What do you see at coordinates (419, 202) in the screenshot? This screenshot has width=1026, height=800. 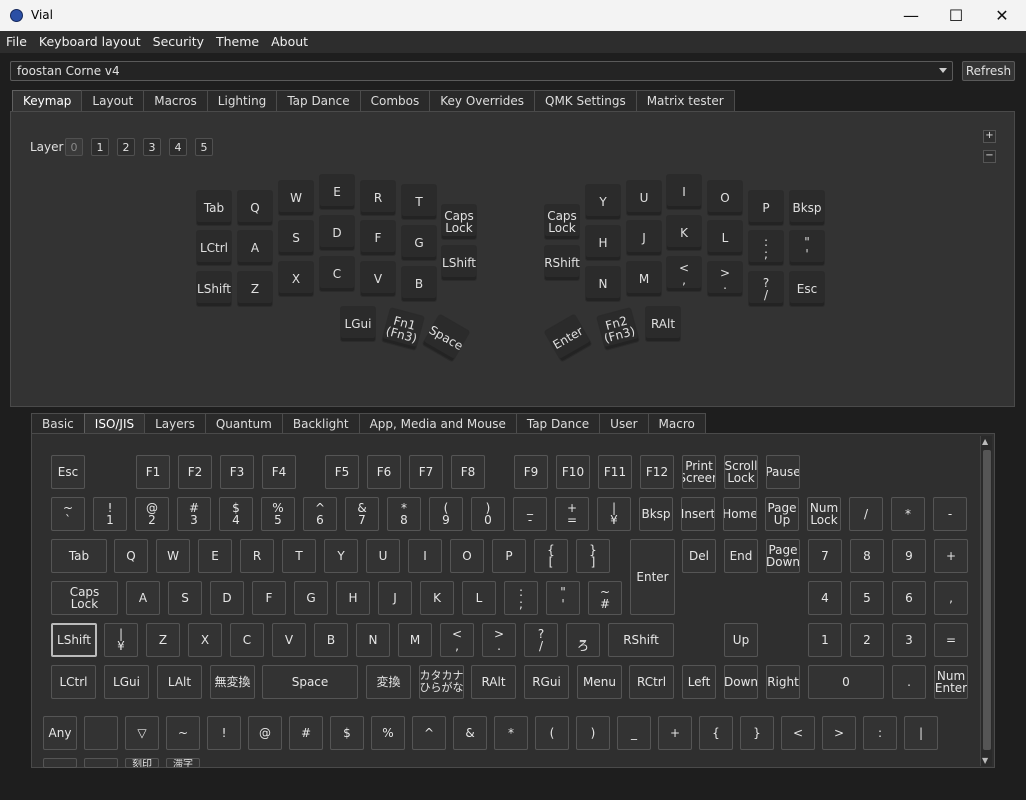 I see `keymap-key: T` at bounding box center [419, 202].